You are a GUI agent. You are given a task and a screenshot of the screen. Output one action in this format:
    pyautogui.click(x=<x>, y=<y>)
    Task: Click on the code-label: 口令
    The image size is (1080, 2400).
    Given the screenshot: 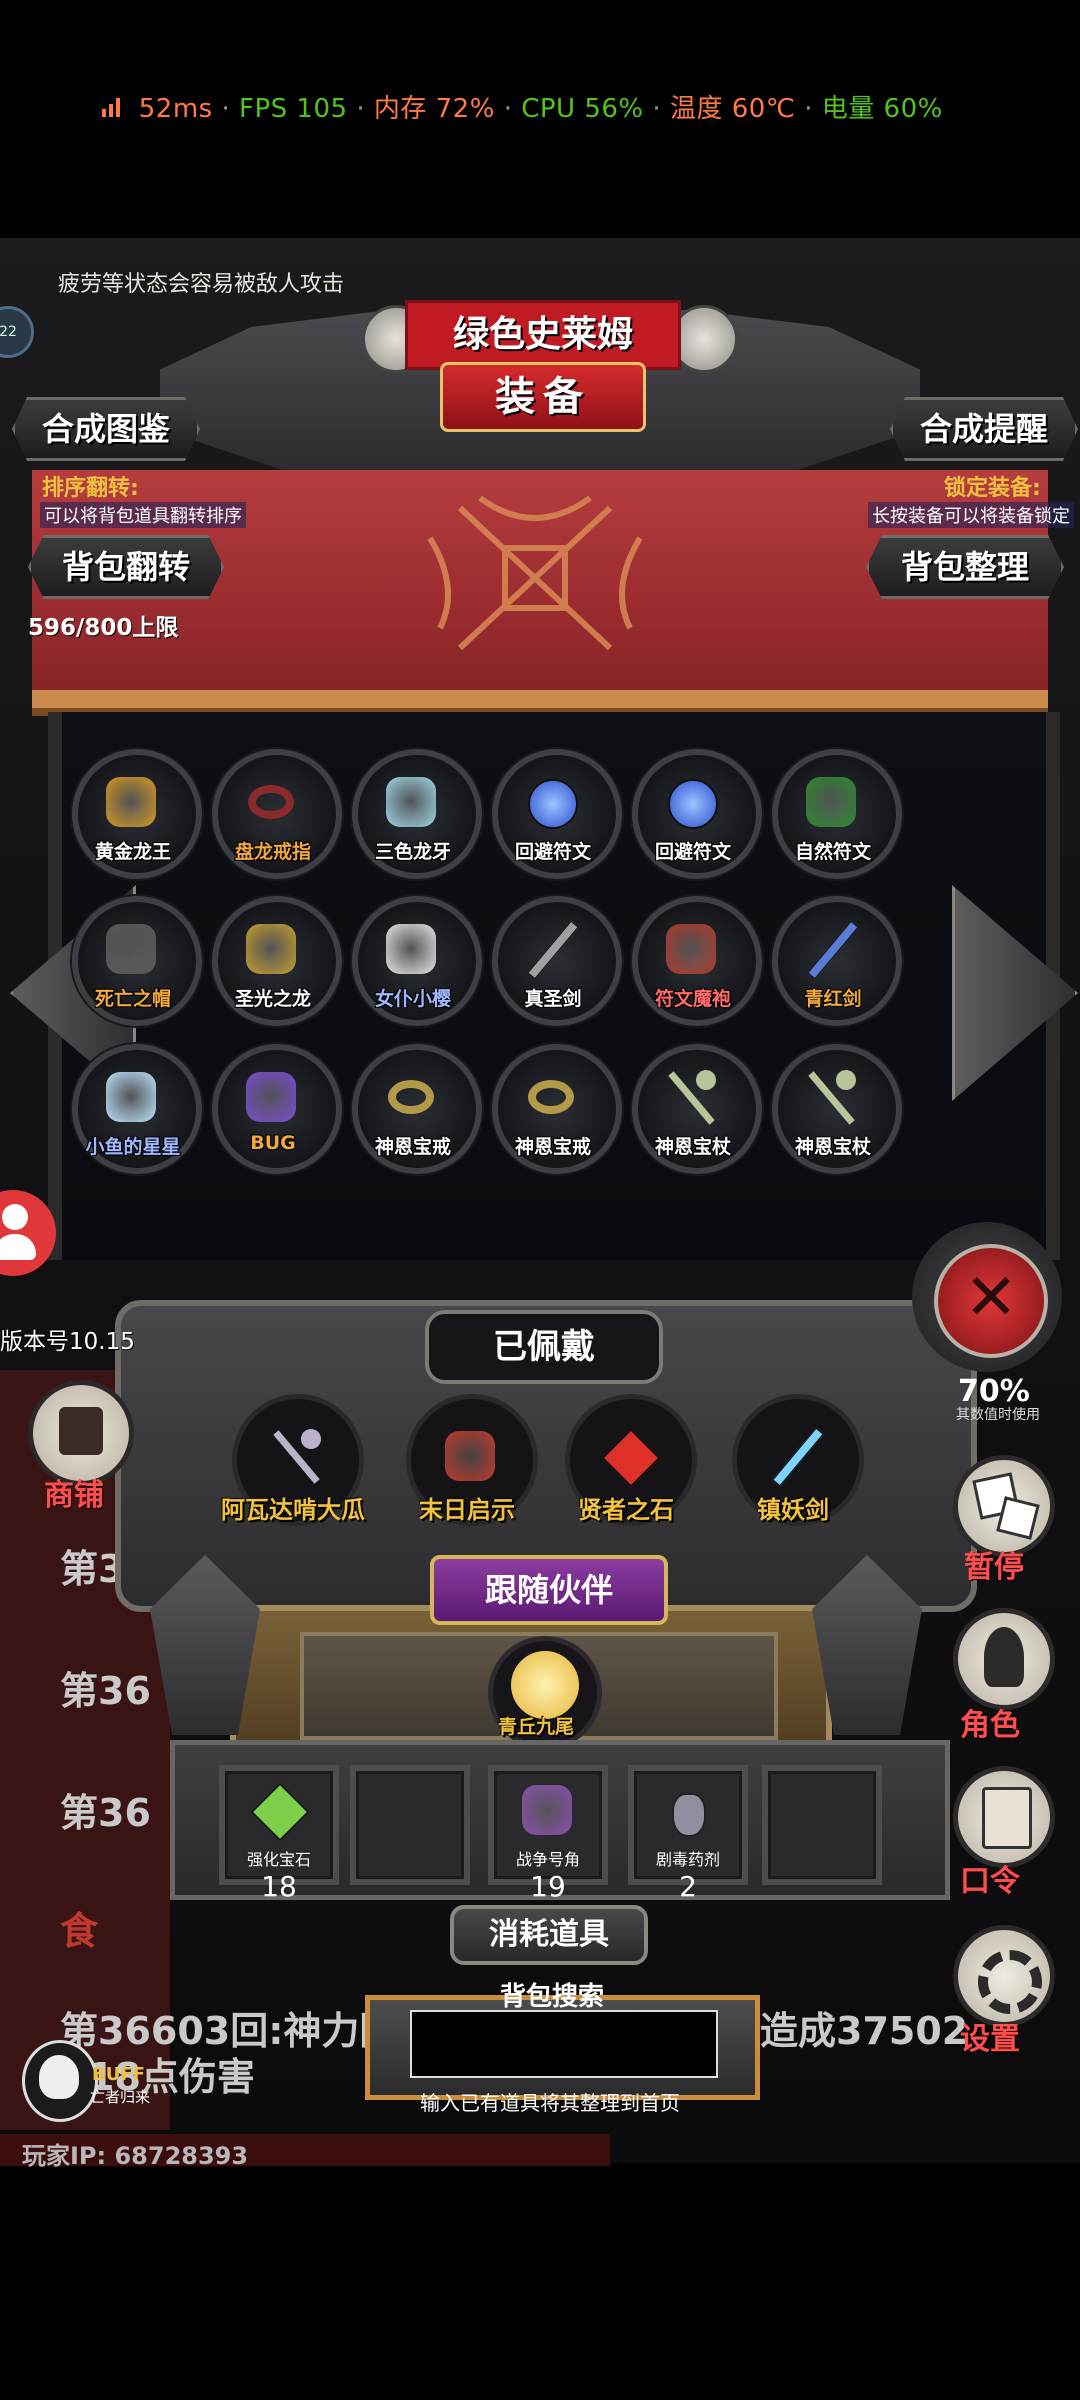 What is the action you would take?
    pyautogui.click(x=990, y=1878)
    